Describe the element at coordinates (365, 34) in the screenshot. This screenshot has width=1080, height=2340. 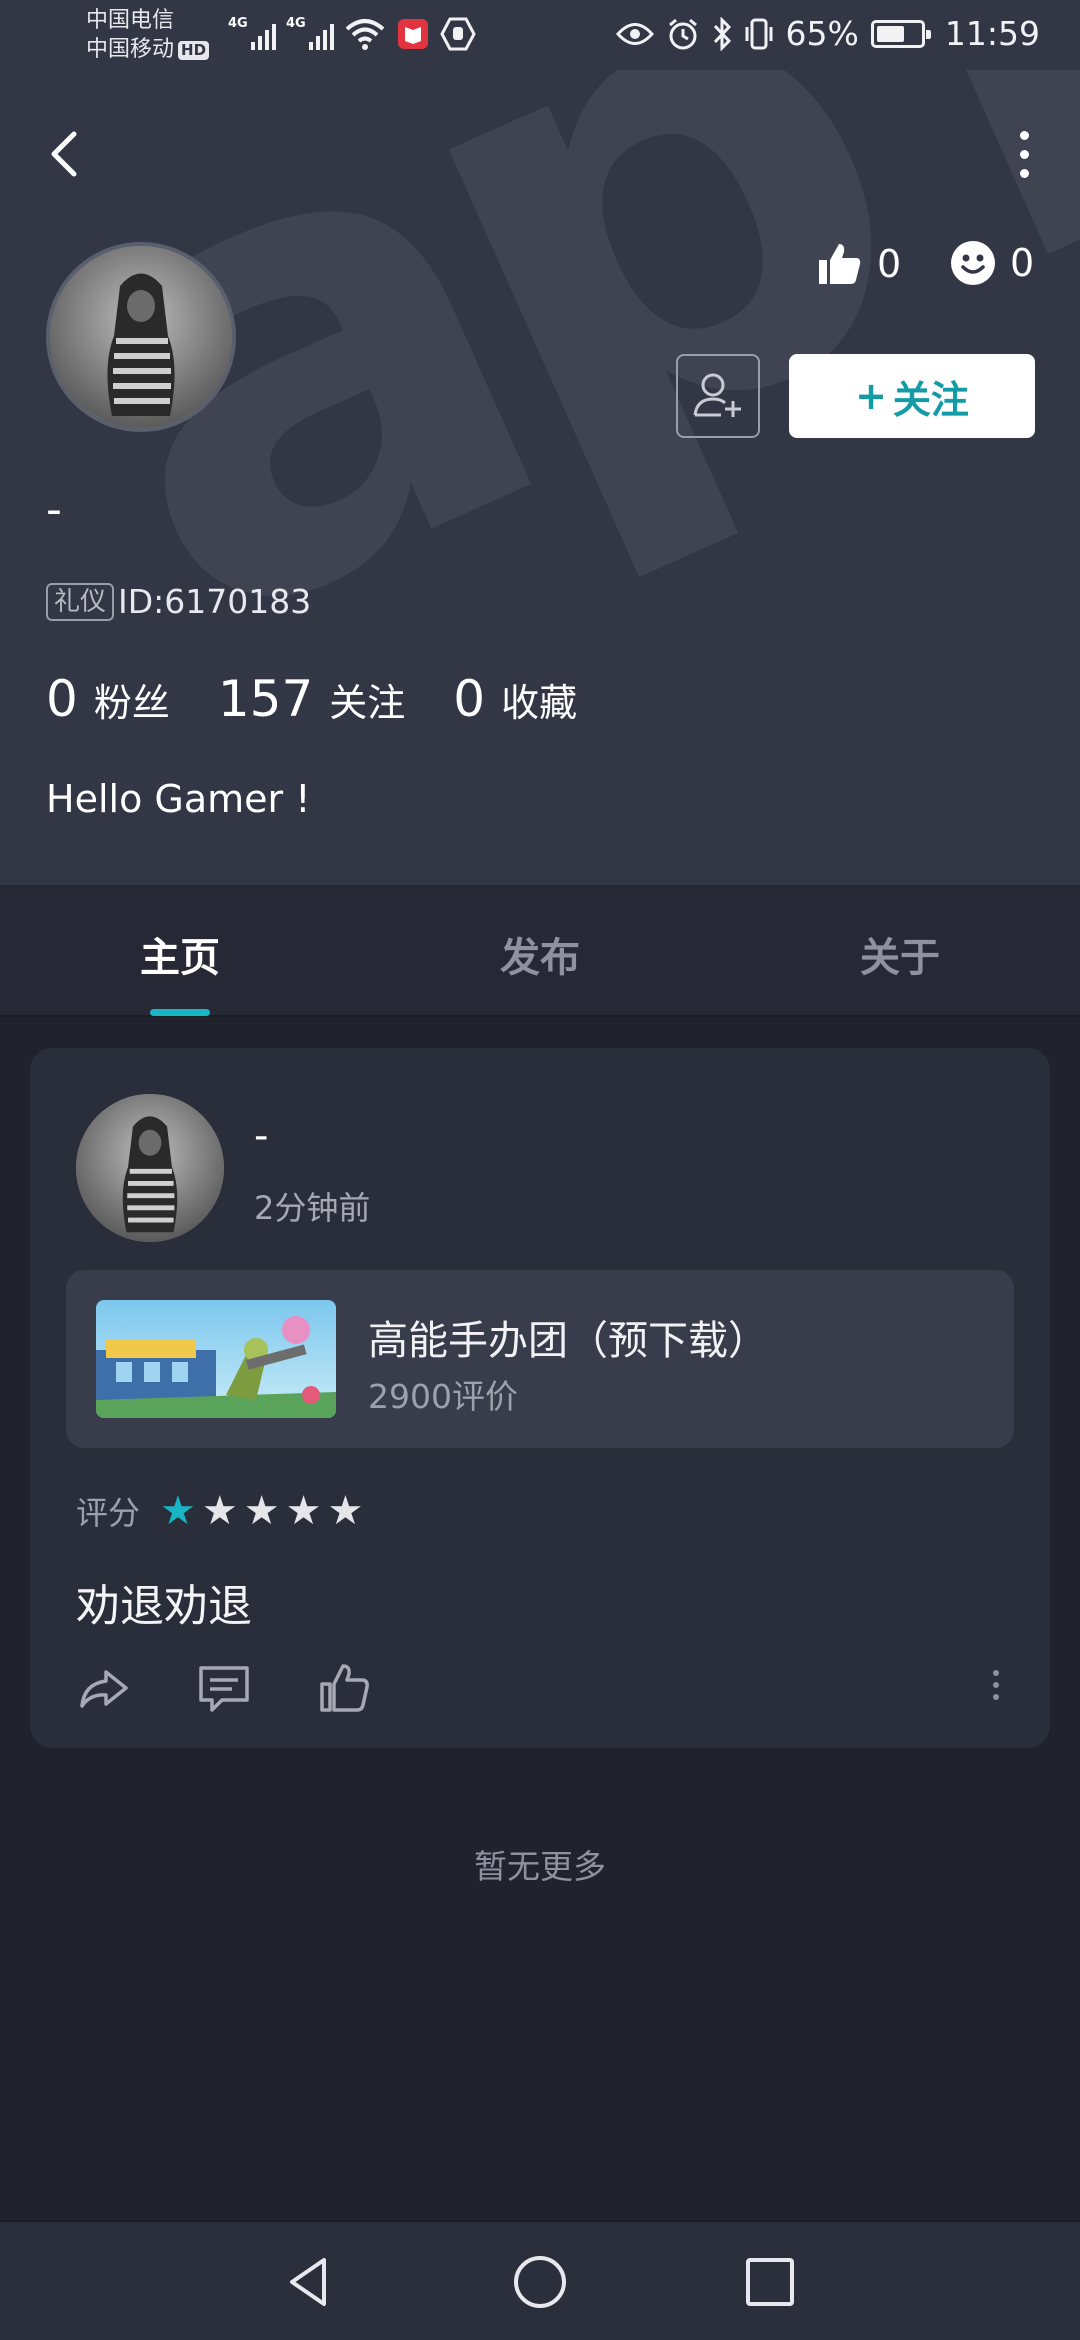
I see `wifi-icon` at that location.